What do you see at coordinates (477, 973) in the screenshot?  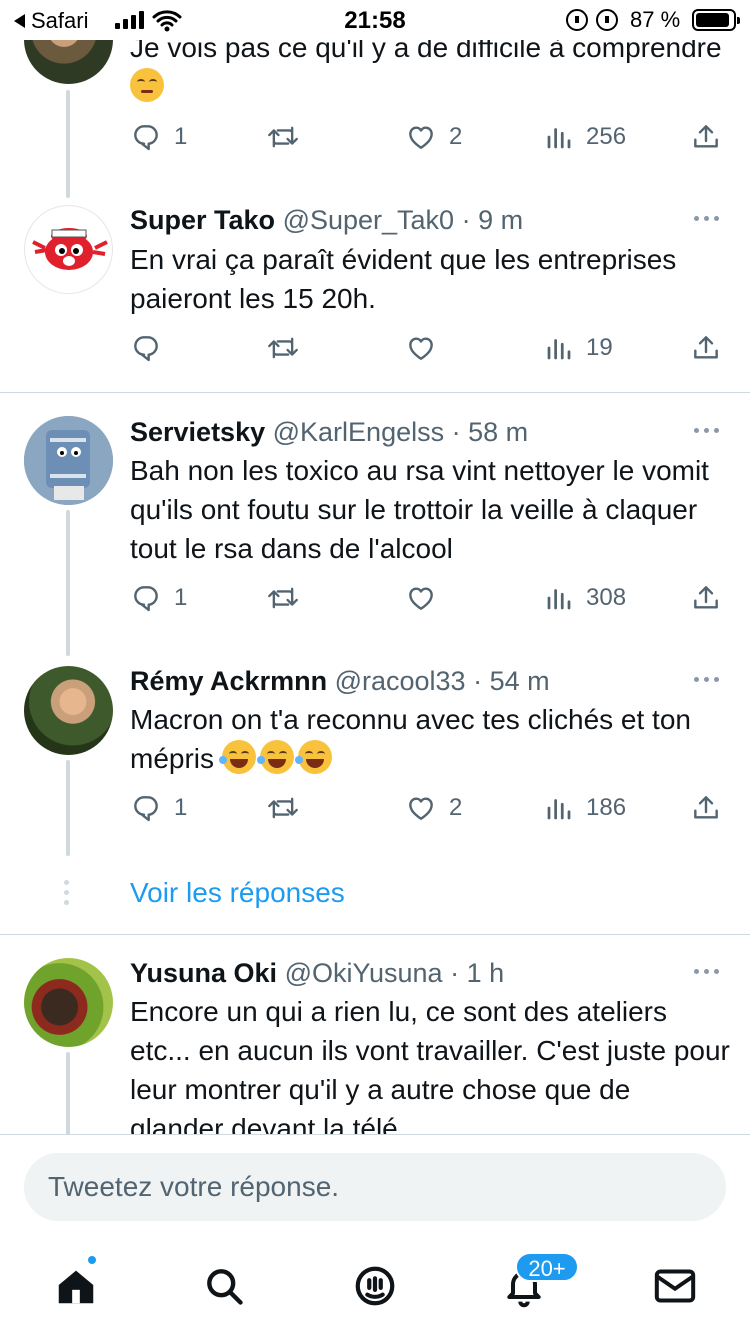 I see `tweet-time: · 1 h` at bounding box center [477, 973].